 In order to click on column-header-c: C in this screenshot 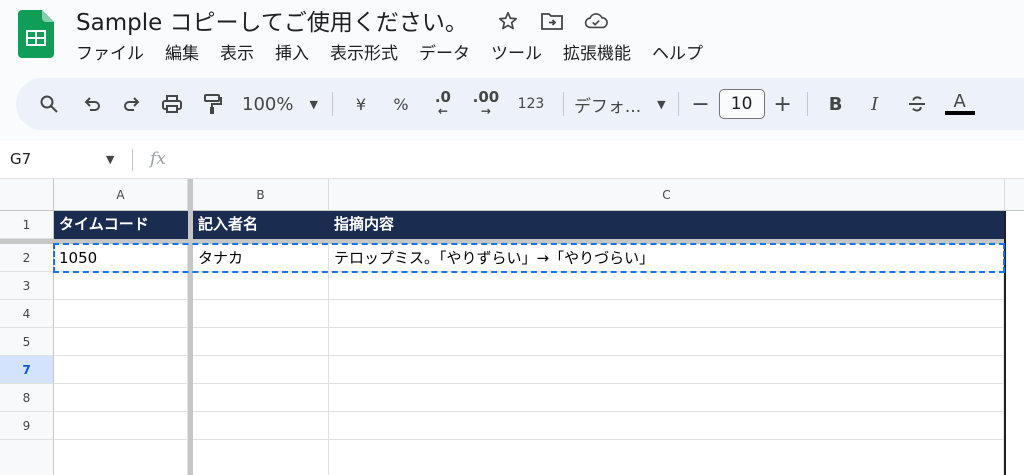, I will do `click(667, 195)`.